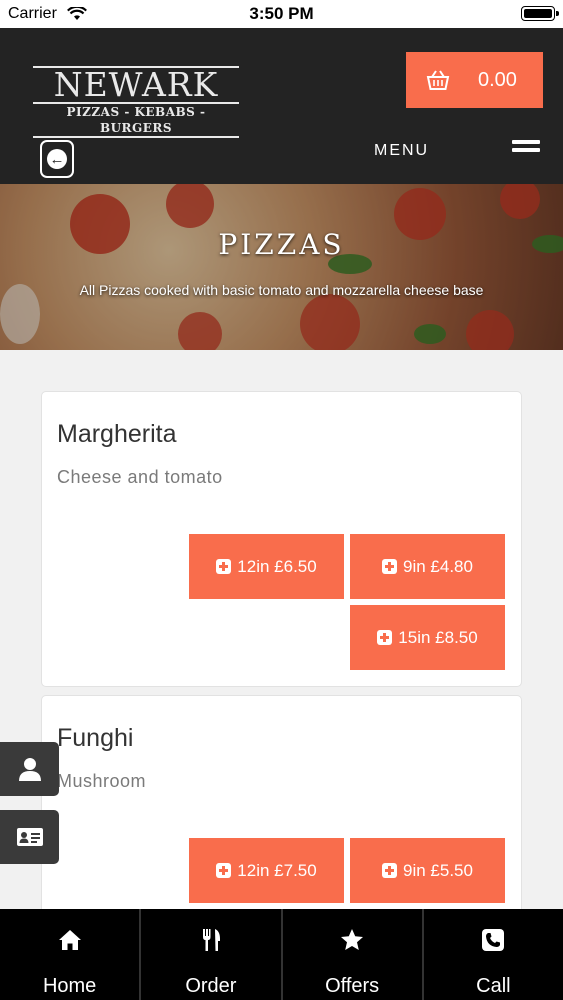 This screenshot has height=1000, width=563. I want to click on bottom-navigation: Home Order Offers Call, so click(281, 954).